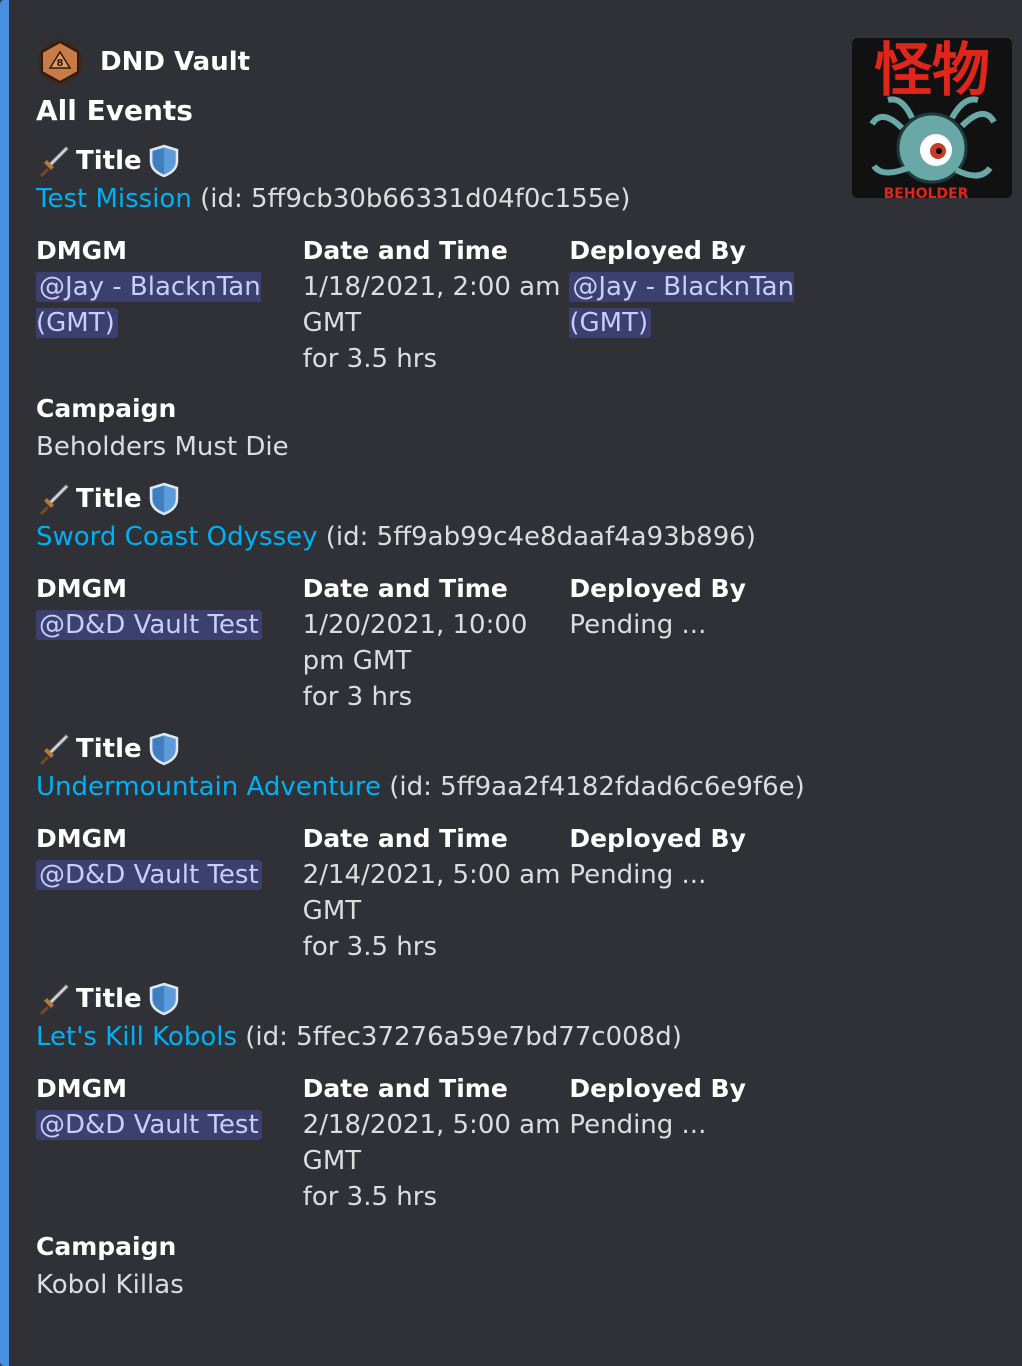 The height and width of the screenshot is (1366, 1022). What do you see at coordinates (114, 199) in the screenshot?
I see `event-name-link: Test Mission` at bounding box center [114, 199].